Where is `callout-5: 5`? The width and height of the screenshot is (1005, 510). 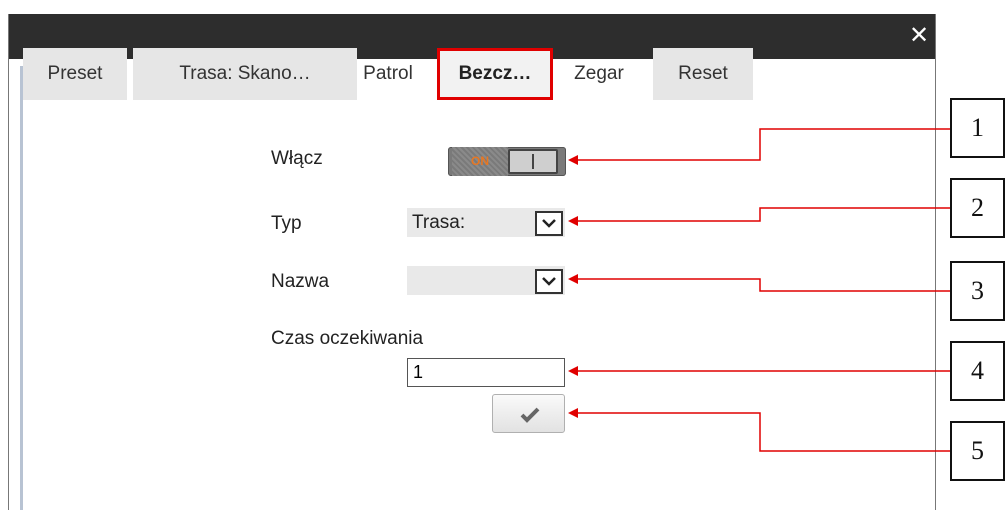 callout-5: 5 is located at coordinates (977, 451).